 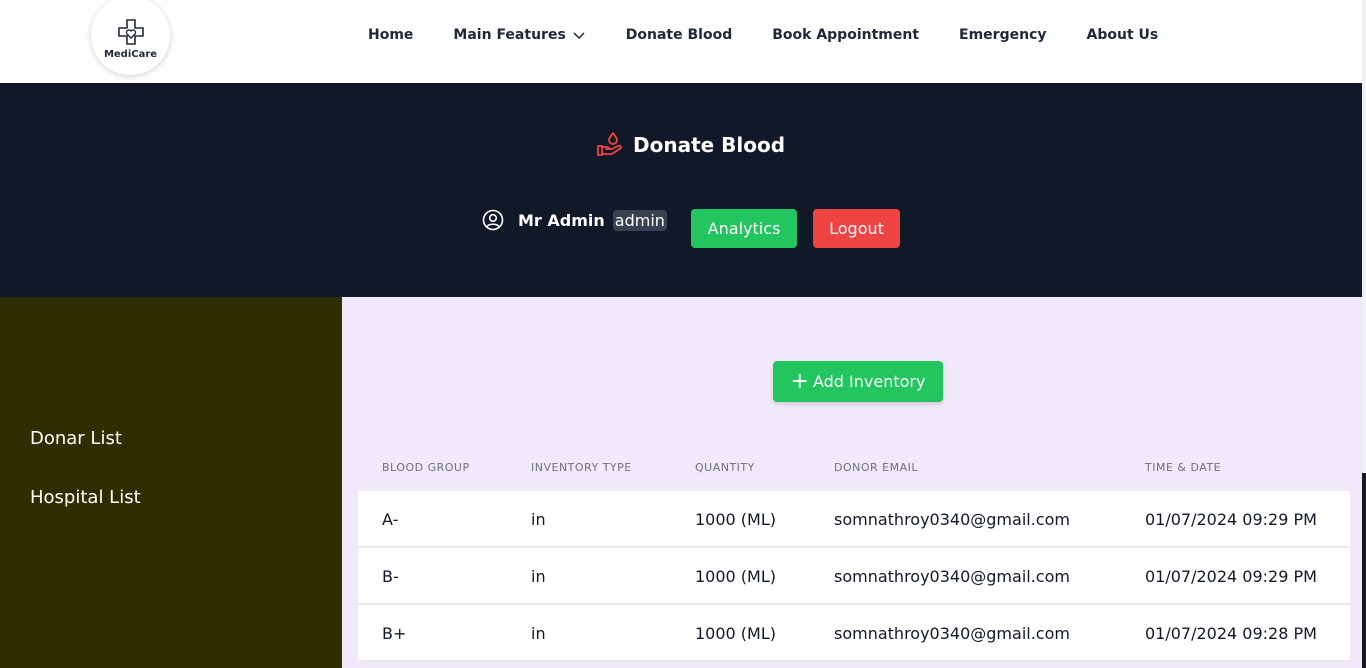 I want to click on plus-icon: +, so click(x=799, y=381).